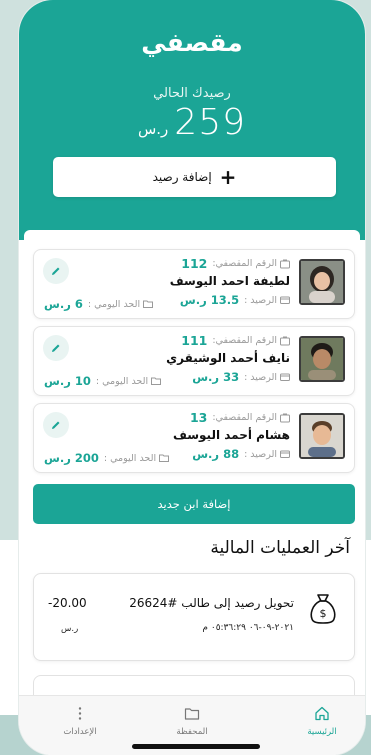  What do you see at coordinates (70, 629) in the screenshot?
I see `transaction-currency: ر.س` at bounding box center [70, 629].